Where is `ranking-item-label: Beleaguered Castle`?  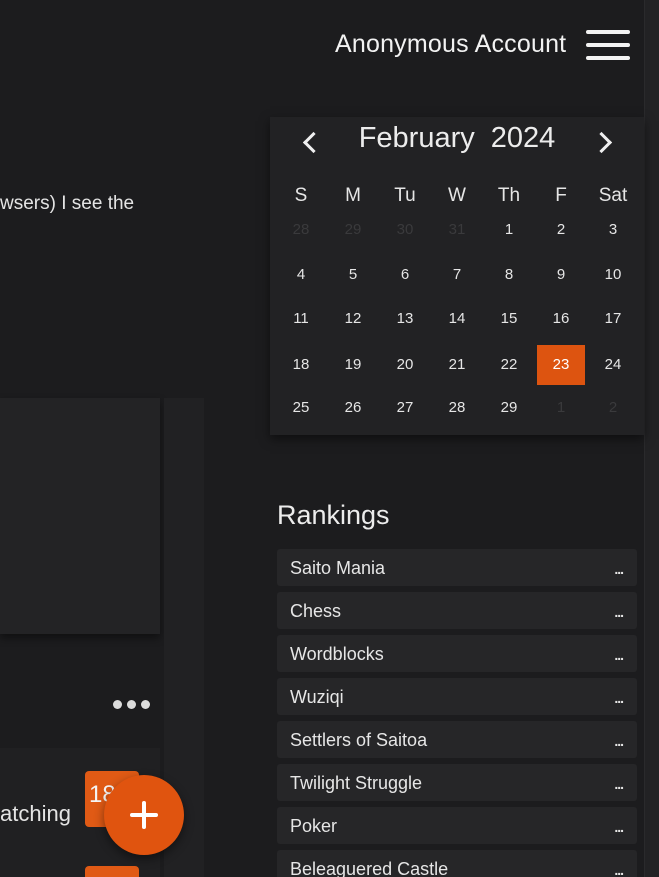 ranking-item-label: Beleaguered Castle is located at coordinates (369, 868).